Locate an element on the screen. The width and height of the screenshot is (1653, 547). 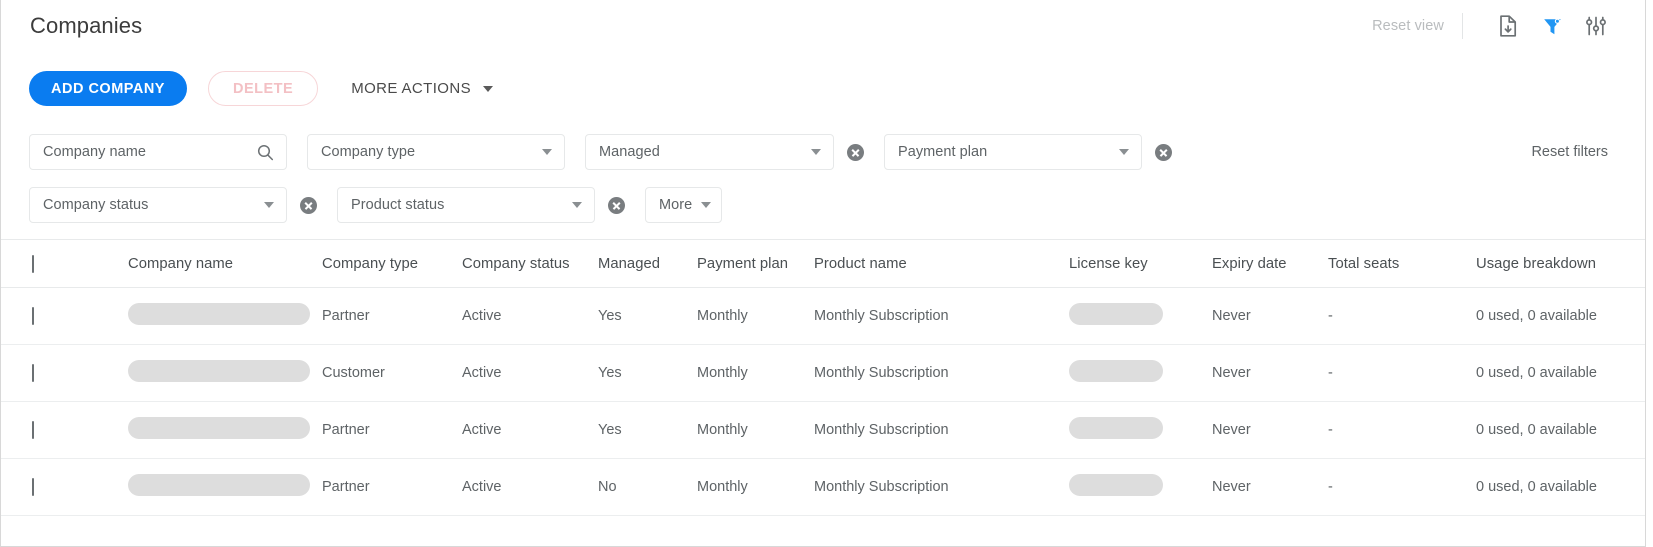
export-file-icon is located at coordinates (1508, 26).